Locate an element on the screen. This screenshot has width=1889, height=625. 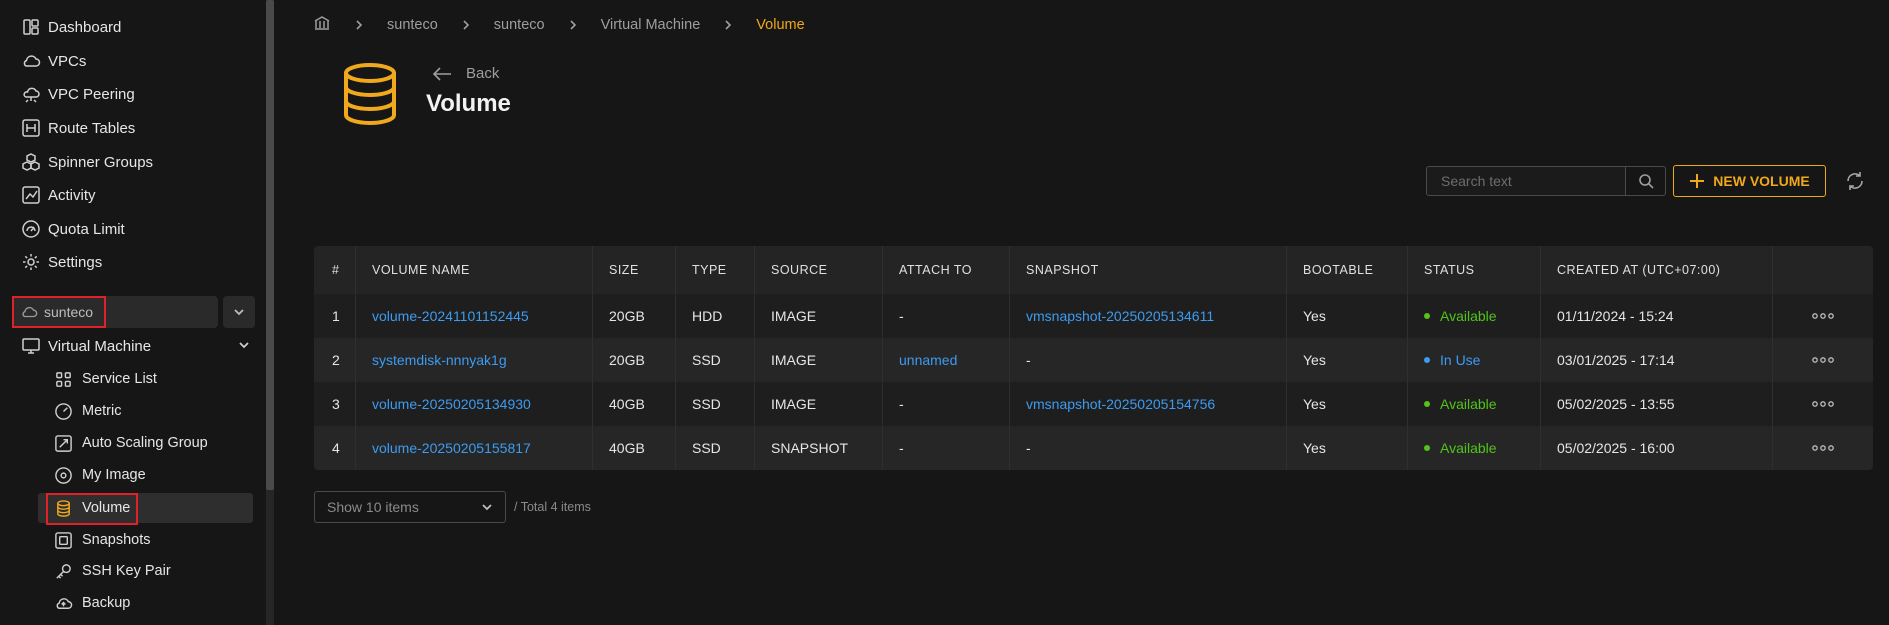
project-select-label: sunteco is located at coordinates (59, 312).